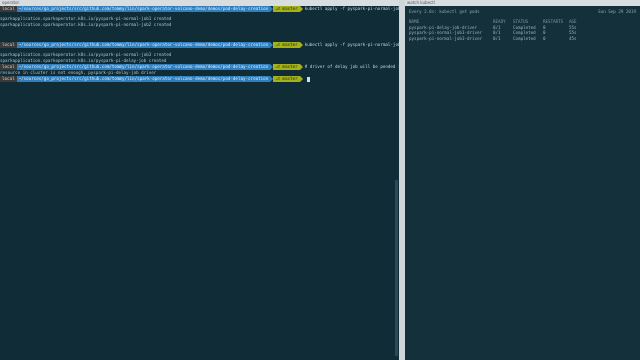 The width and height of the screenshot is (640, 360). I want to click on command-text, so click(304, 78).